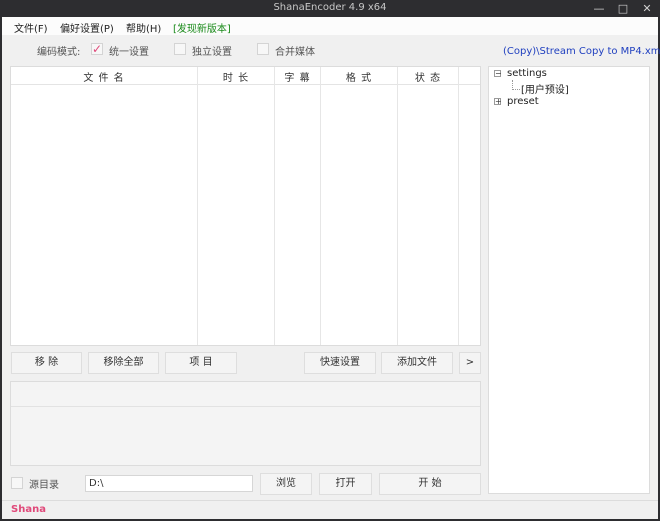 The image size is (660, 521). Describe the element at coordinates (236, 76) in the screenshot. I see `column-duration: 时 长` at that location.